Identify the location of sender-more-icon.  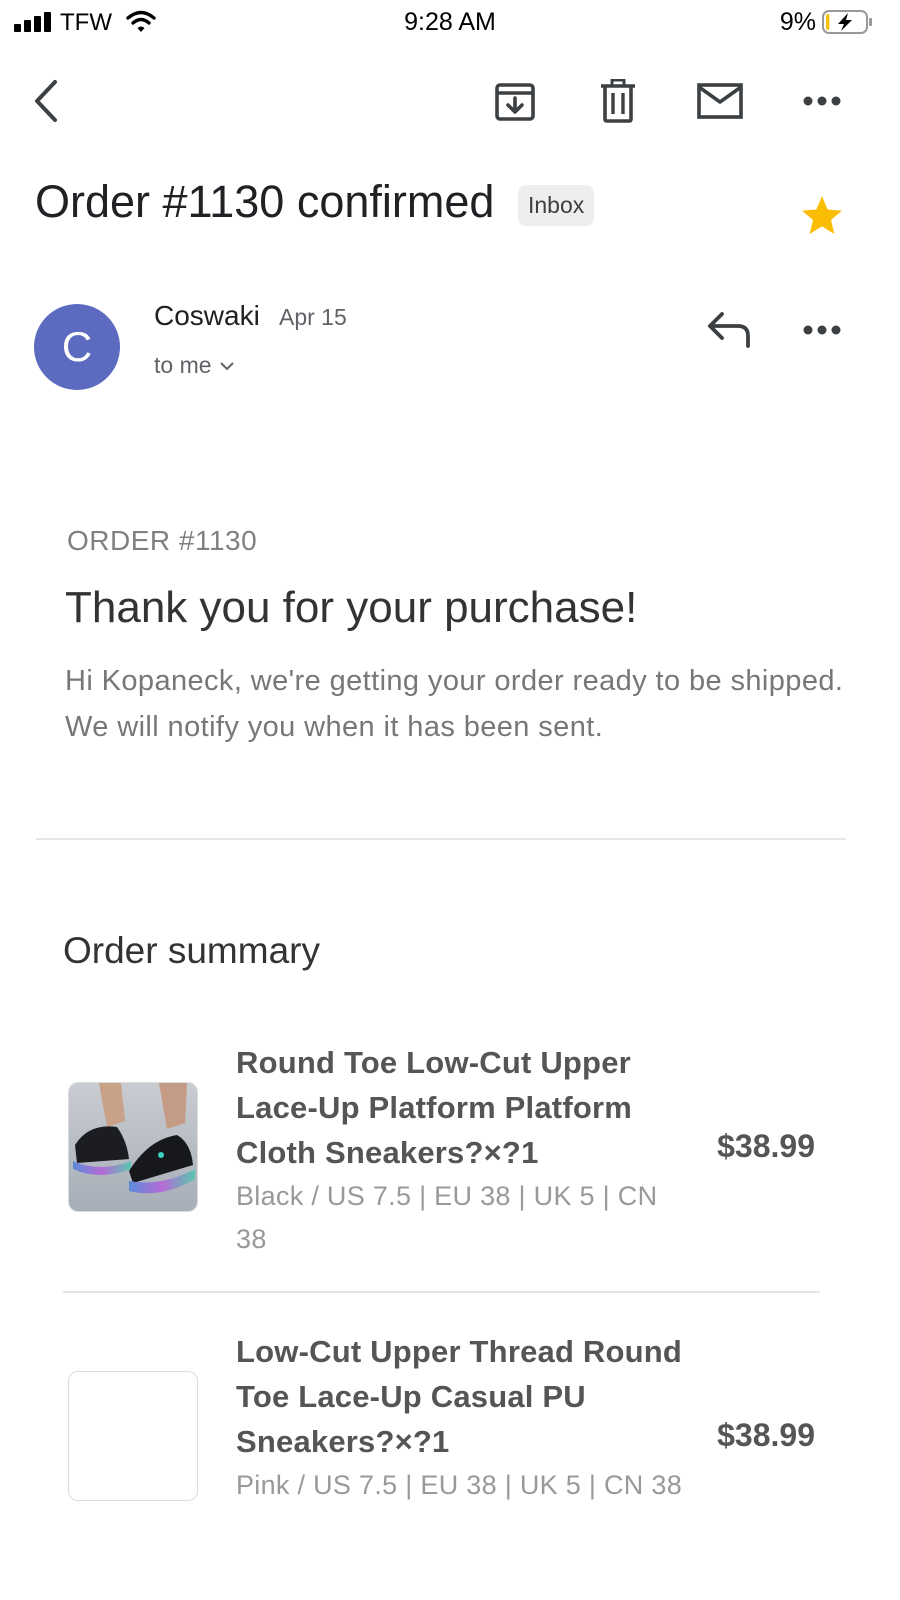
(822, 330).